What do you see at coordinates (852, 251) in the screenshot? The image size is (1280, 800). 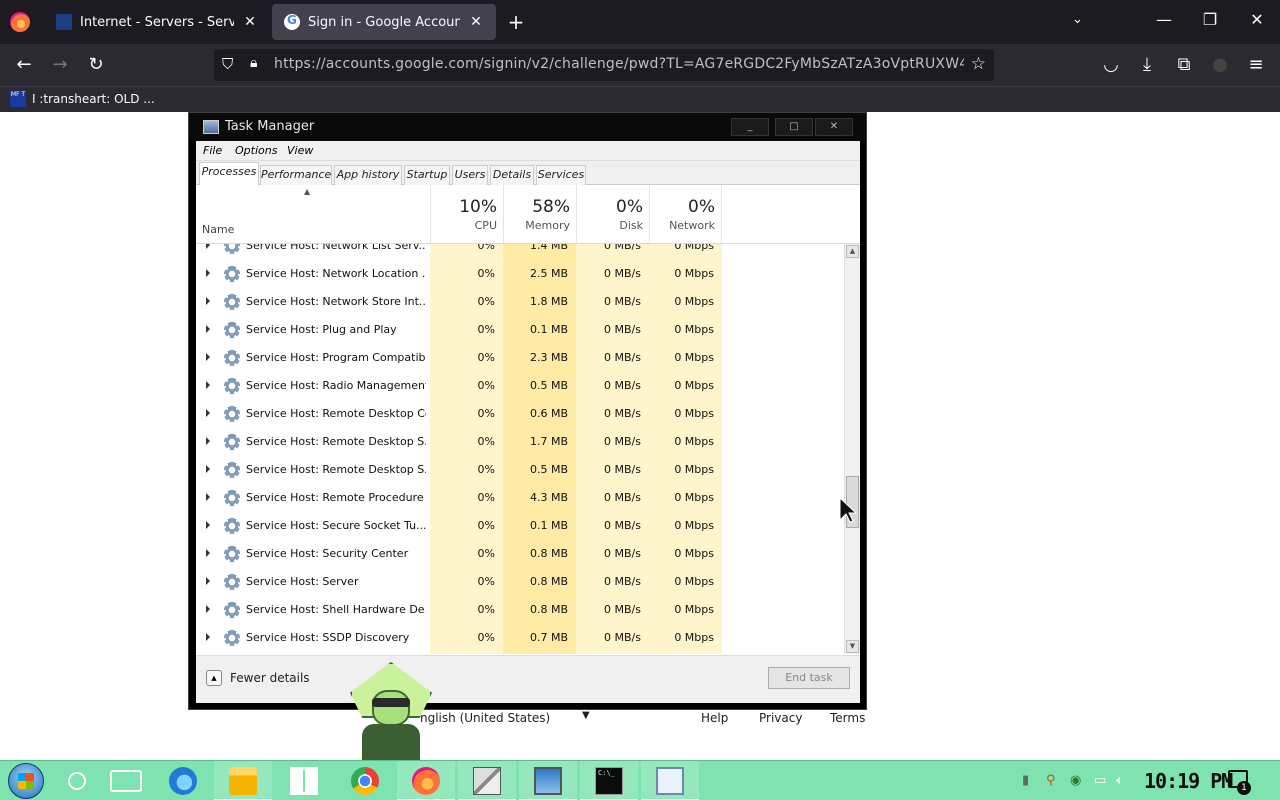 I see `scroll-up-icon: ▲` at bounding box center [852, 251].